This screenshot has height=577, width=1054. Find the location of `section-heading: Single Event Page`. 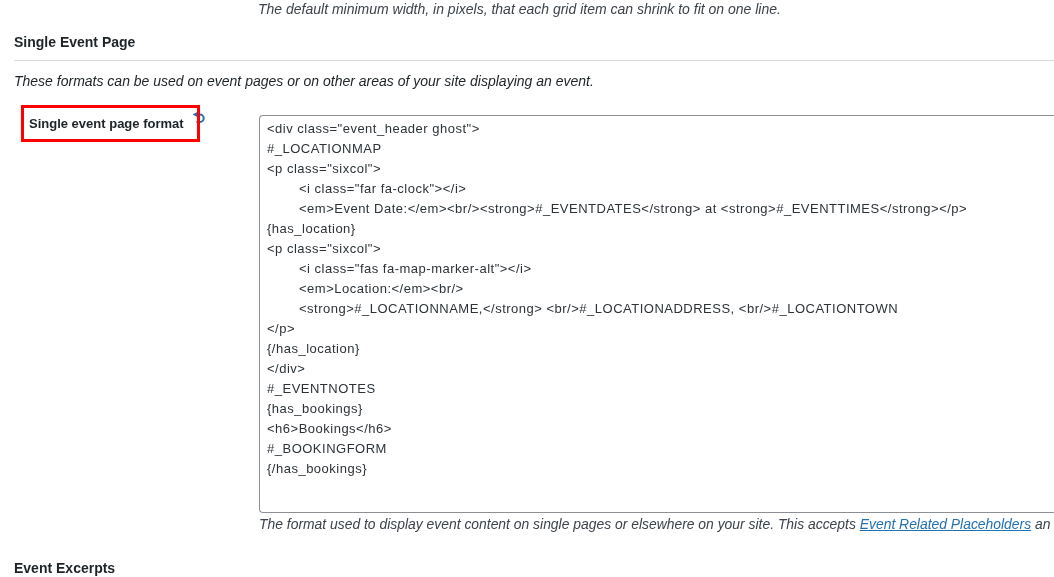

section-heading: Single Event Page is located at coordinates (75, 42).